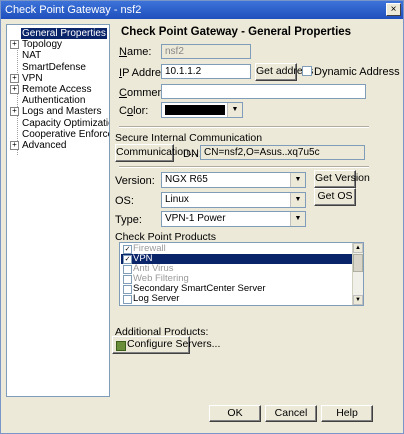 This screenshot has width=404, height=434. I want to click on scroll-thumb, so click(358, 263).